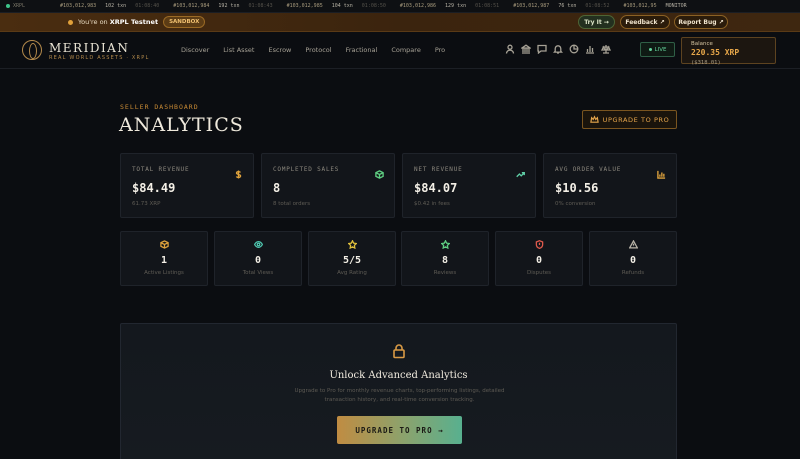 The image size is (800, 459). I want to click on stat-value: 8, so click(277, 188).